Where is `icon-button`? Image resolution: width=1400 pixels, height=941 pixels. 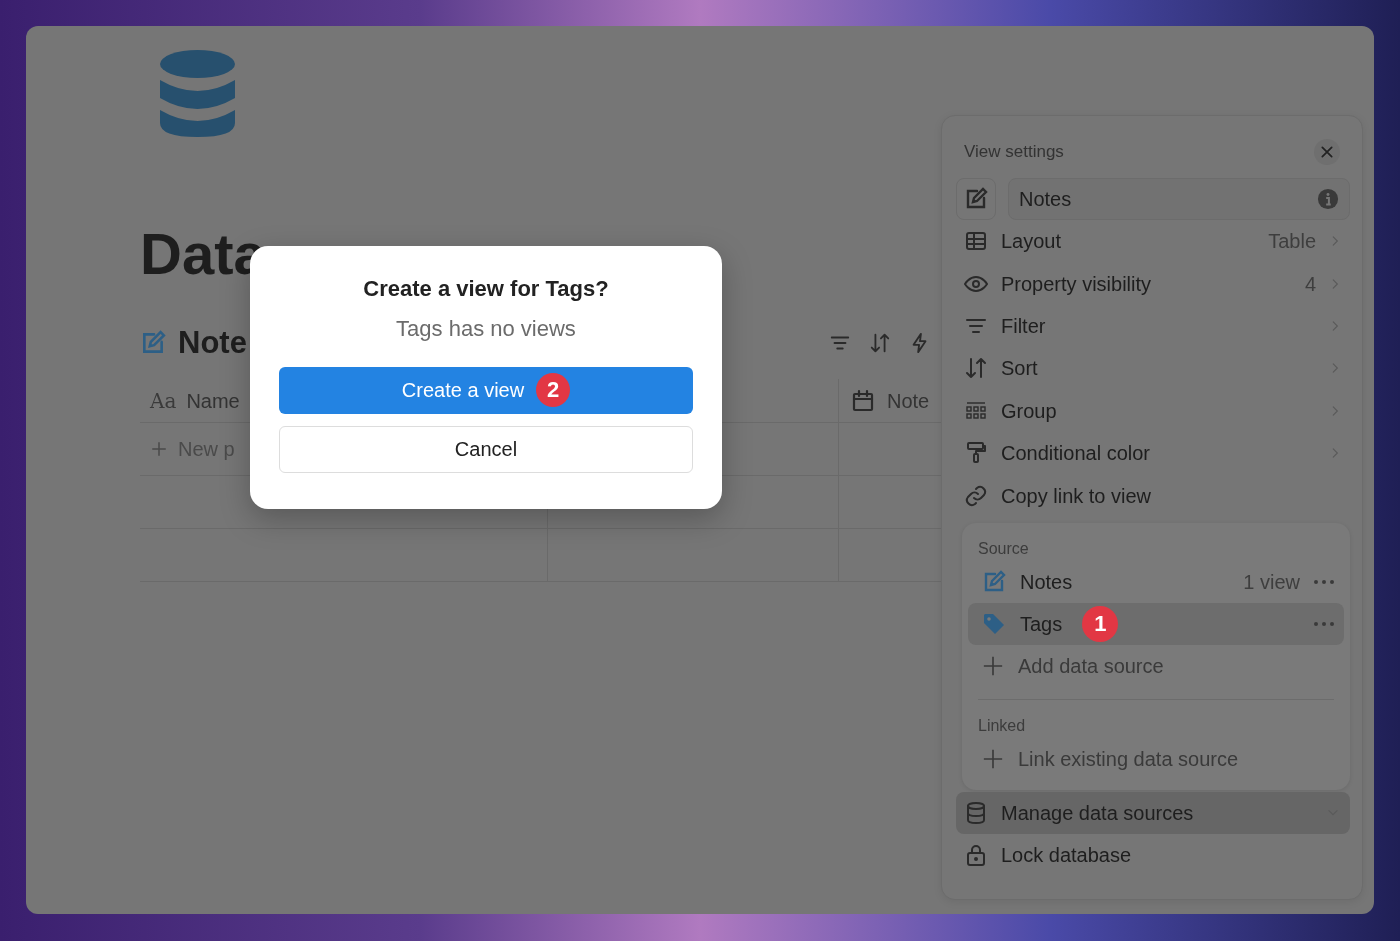 icon-button is located at coordinates (976, 199).